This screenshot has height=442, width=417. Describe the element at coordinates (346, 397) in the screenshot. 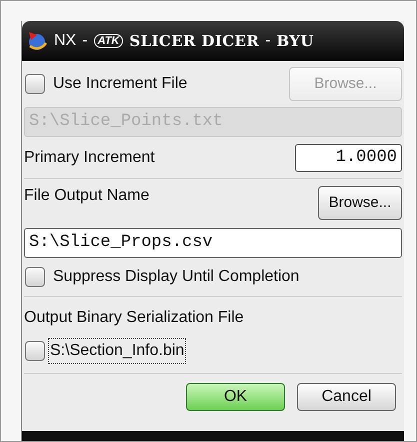

I see `cancel-button: Cancel` at that location.